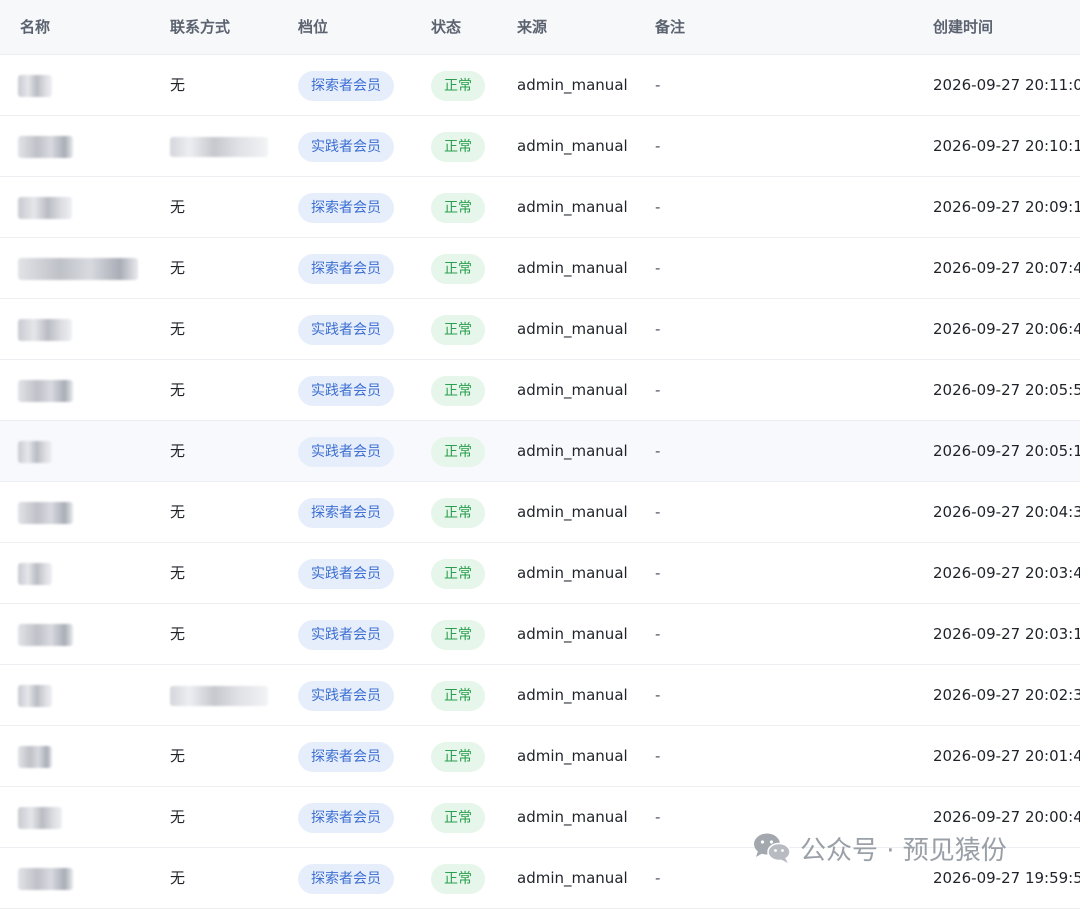  I want to click on column-header-source: 来源, so click(532, 27).